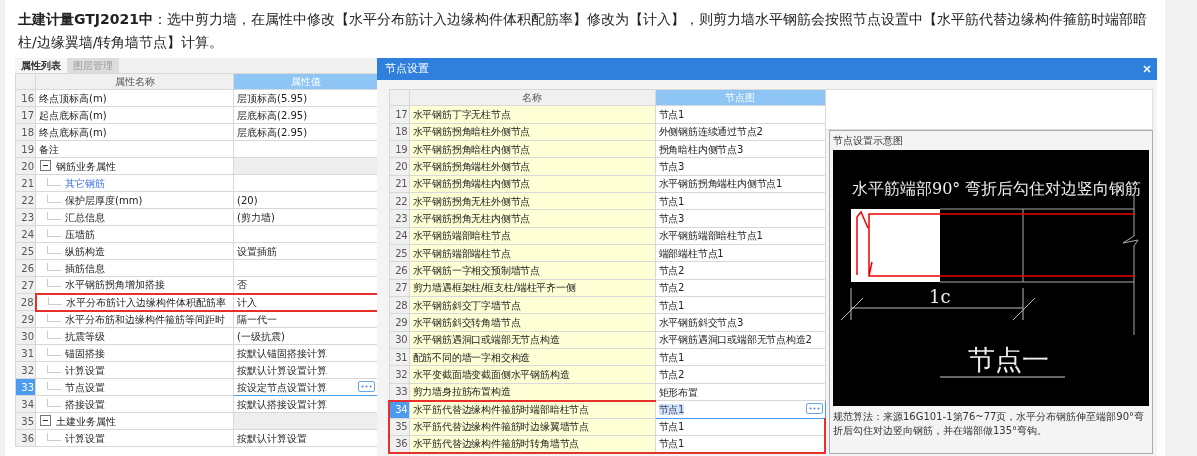 This screenshot has height=456, width=1197. What do you see at coordinates (399, 409) in the screenshot?
I see `row-number: 34` at bounding box center [399, 409].